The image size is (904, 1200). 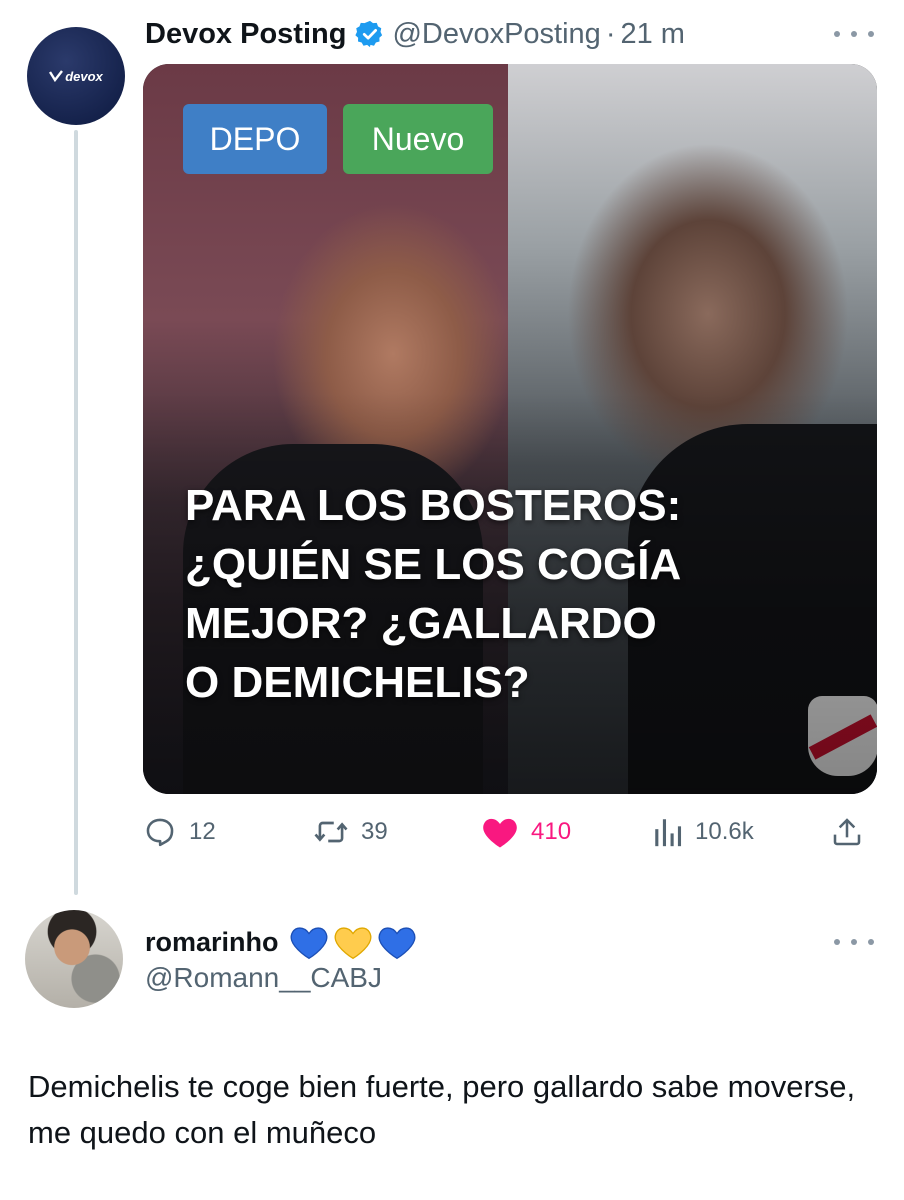 What do you see at coordinates (551, 831) in the screenshot?
I see `like-count: 410` at bounding box center [551, 831].